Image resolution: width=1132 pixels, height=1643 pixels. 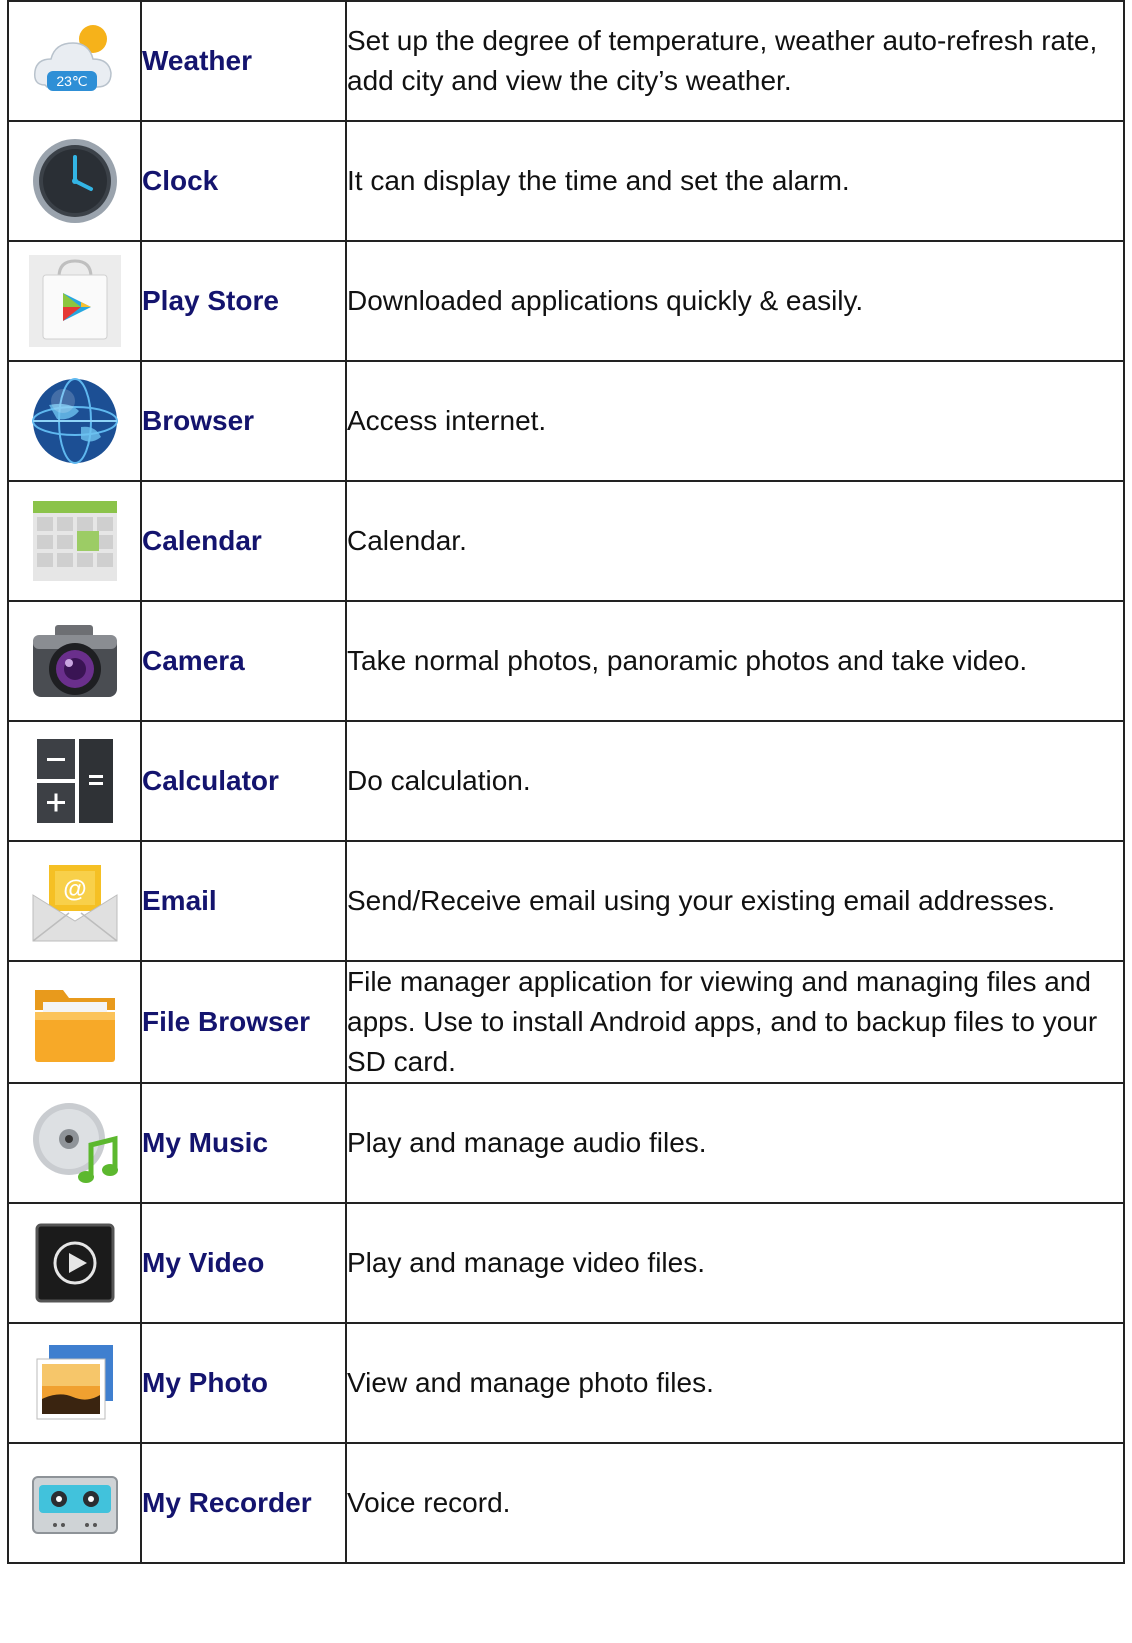 What do you see at coordinates (243, 181) in the screenshot?
I see `app-name: Clock` at bounding box center [243, 181].